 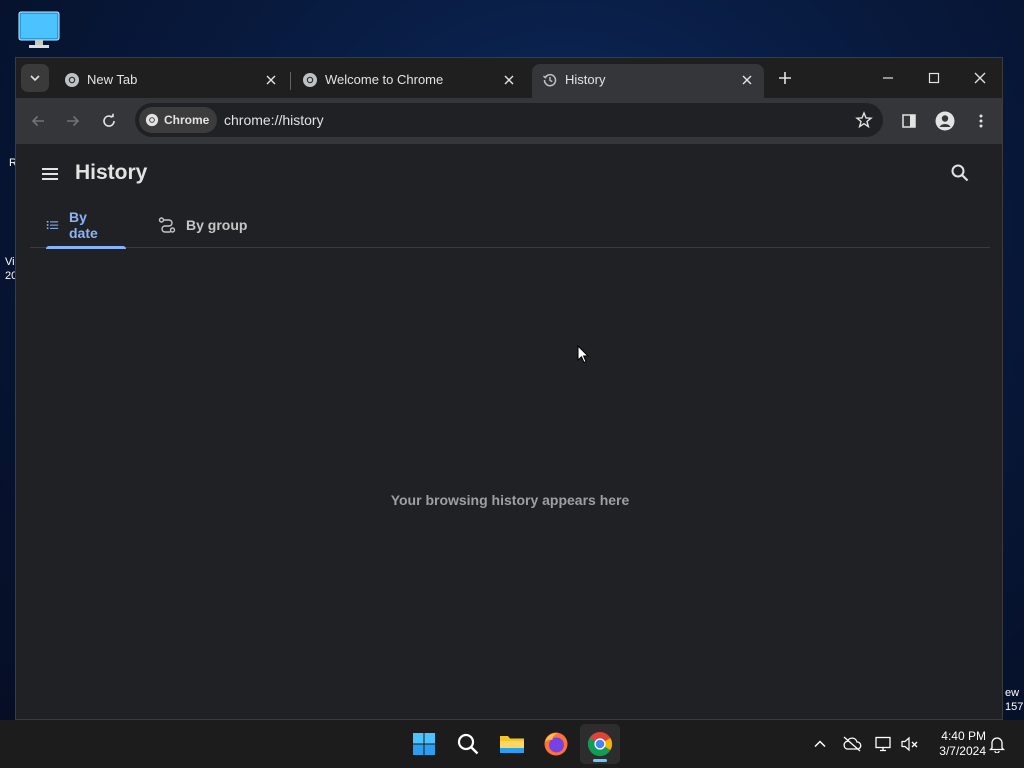 I want to click on cloud-offline-icon, so click(x=852, y=744).